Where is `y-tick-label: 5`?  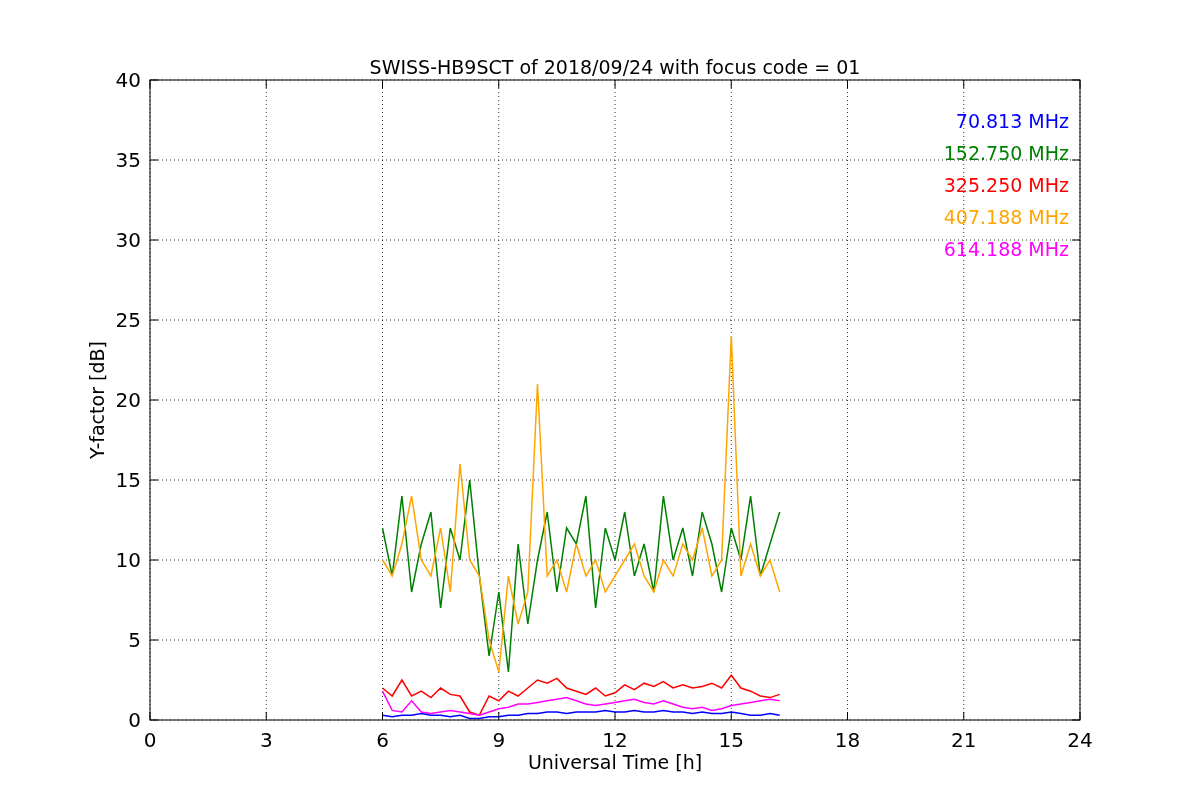 y-tick-label: 5 is located at coordinates (134, 640).